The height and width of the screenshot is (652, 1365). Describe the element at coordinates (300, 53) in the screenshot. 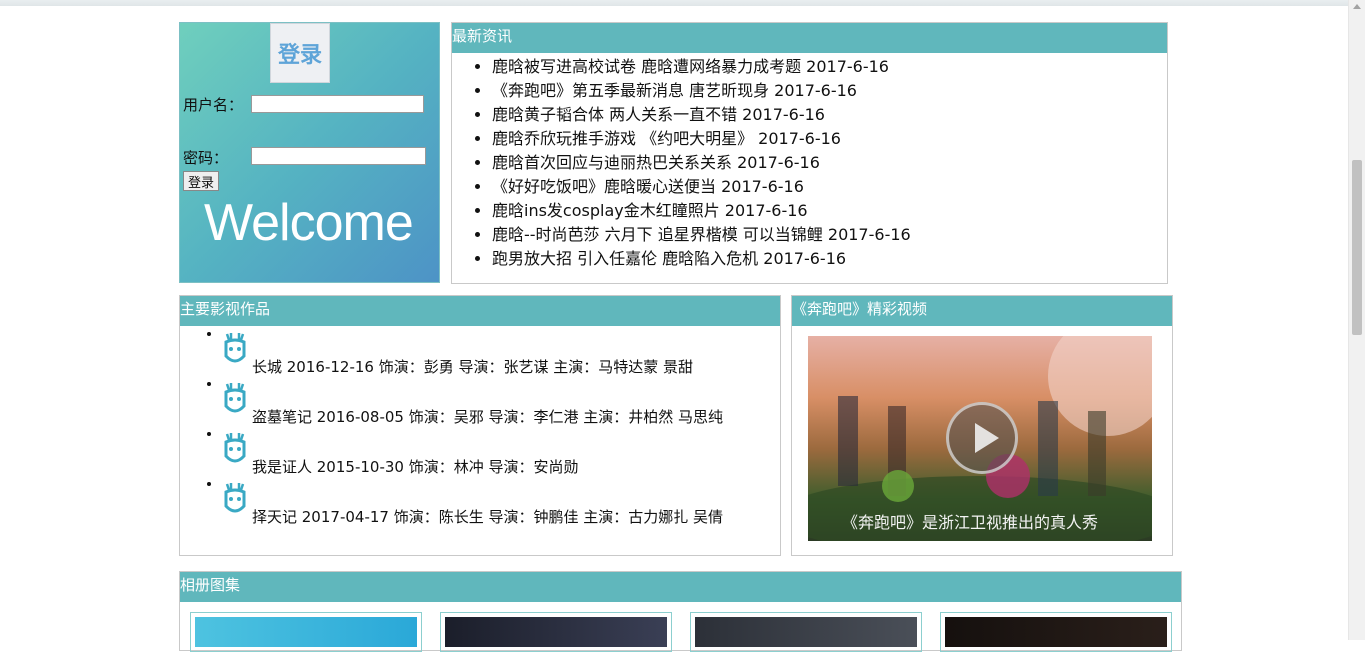

I see `login-logo: 登录` at that location.